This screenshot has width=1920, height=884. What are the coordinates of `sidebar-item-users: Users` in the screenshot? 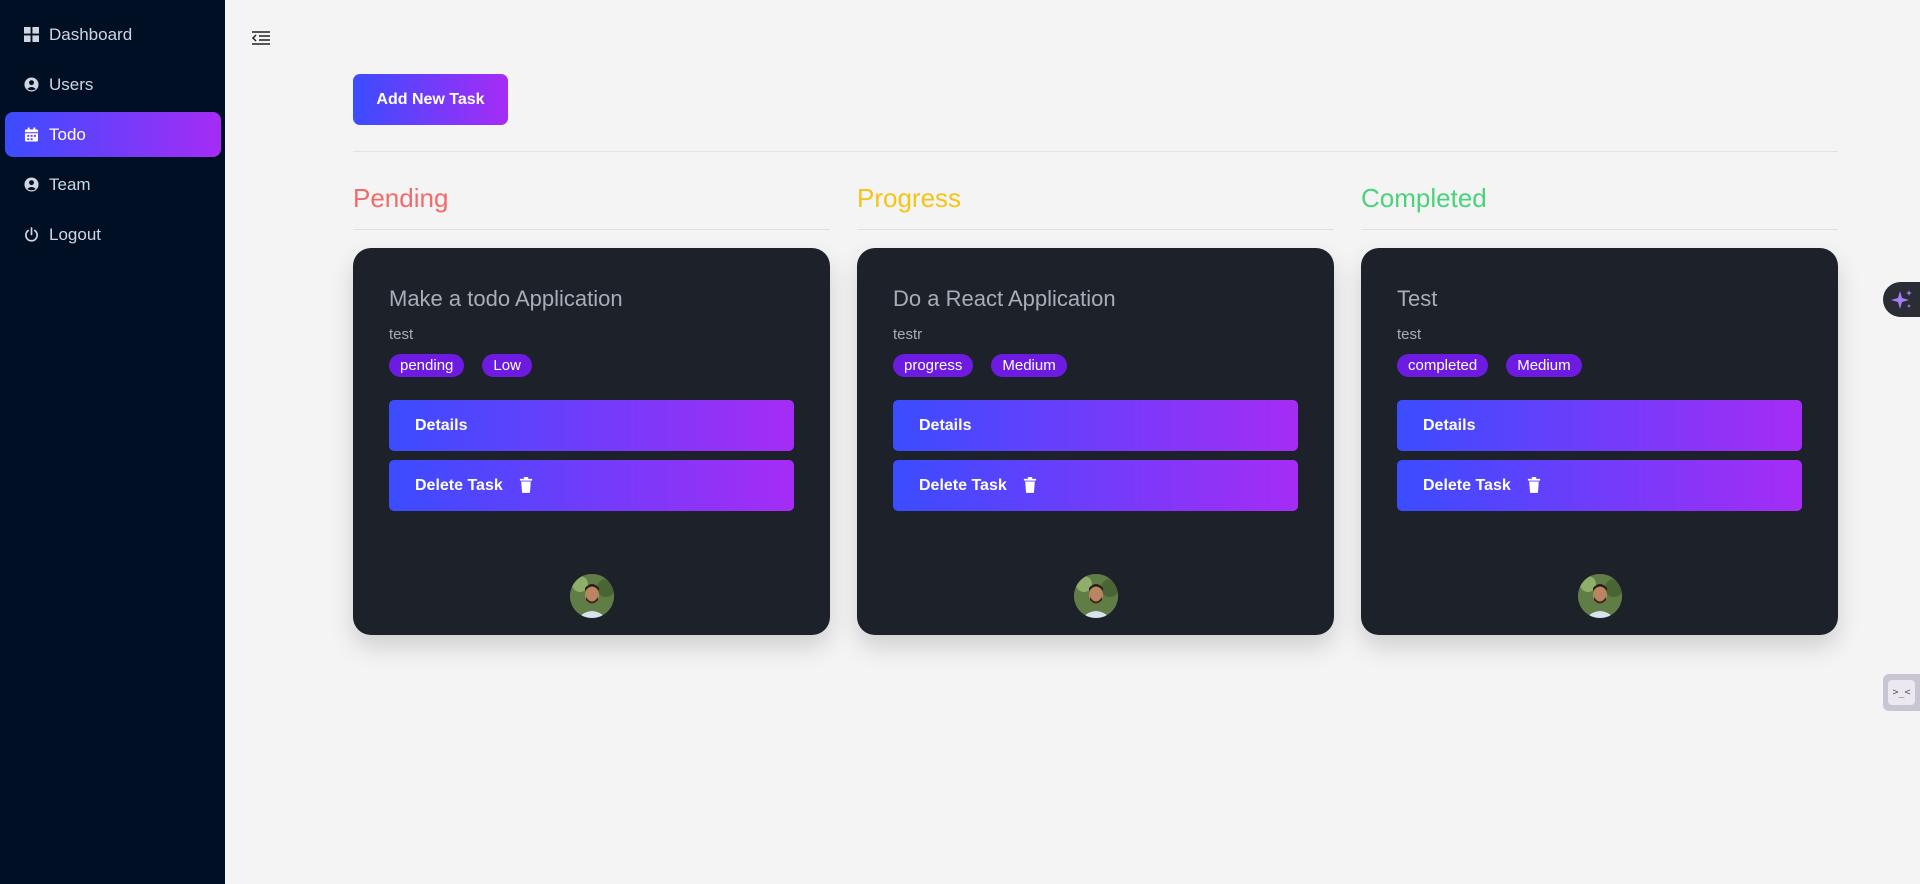 It's located at (113, 84).